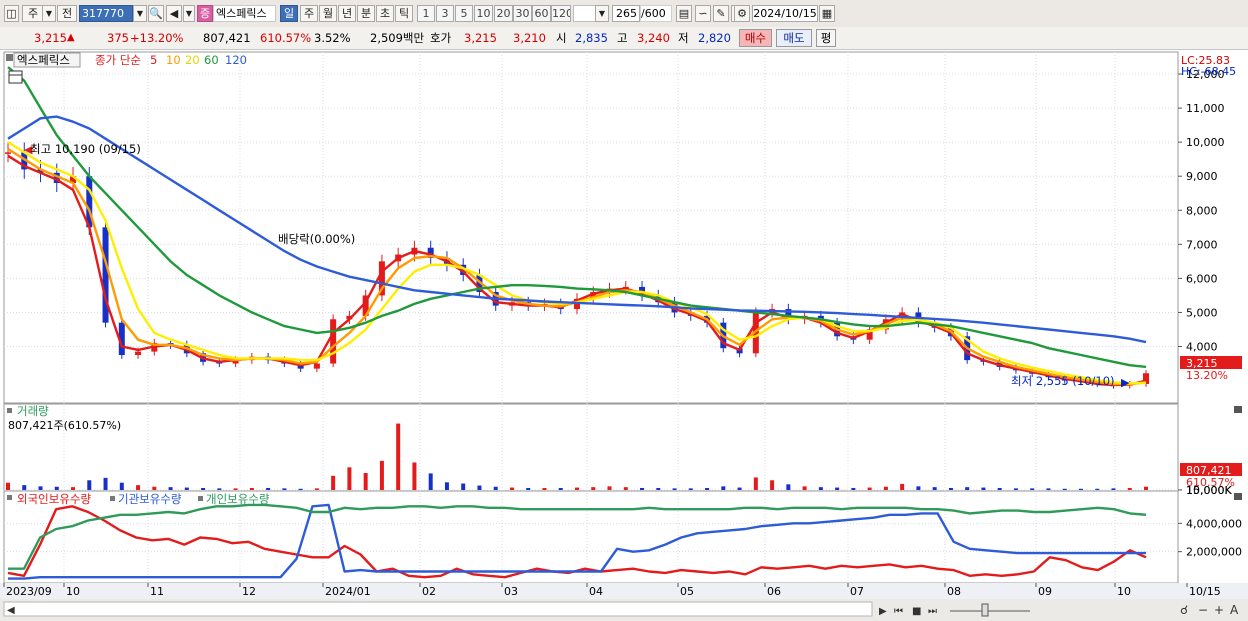 This screenshot has height=621, width=1248. What do you see at coordinates (445, 13) in the screenshot?
I see `interval-3: 3` at bounding box center [445, 13].